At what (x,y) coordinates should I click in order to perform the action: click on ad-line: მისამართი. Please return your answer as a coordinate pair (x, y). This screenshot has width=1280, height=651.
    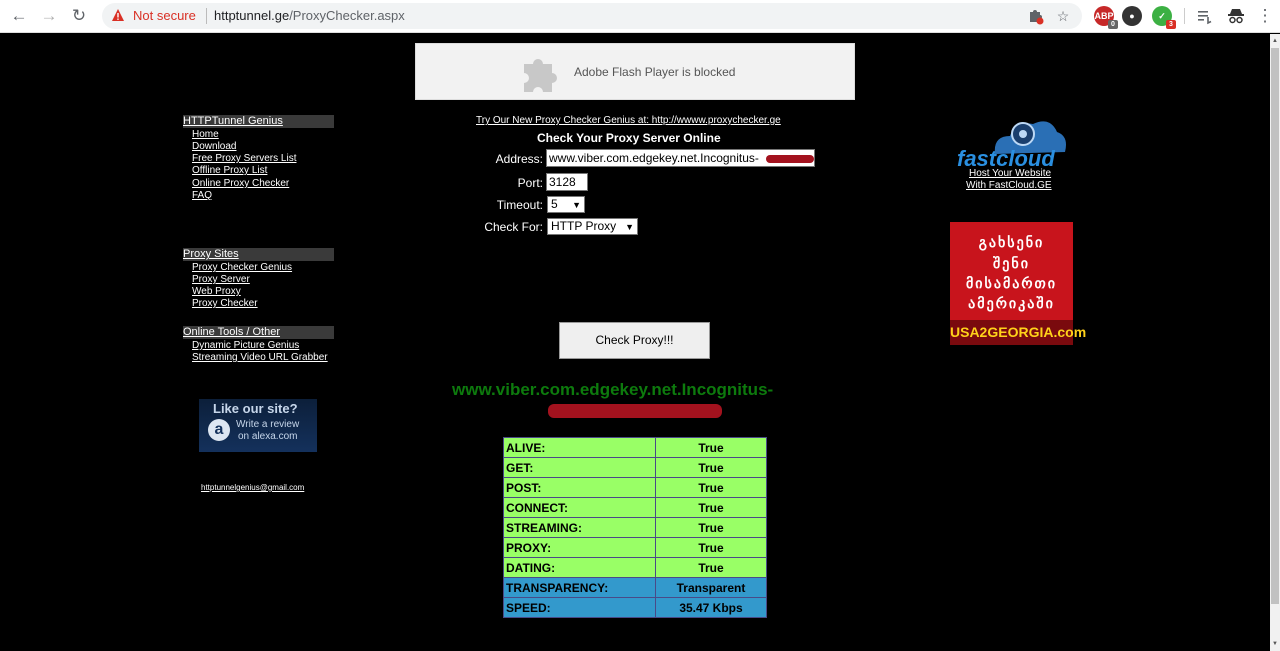
    Looking at the image, I should click on (1011, 283).